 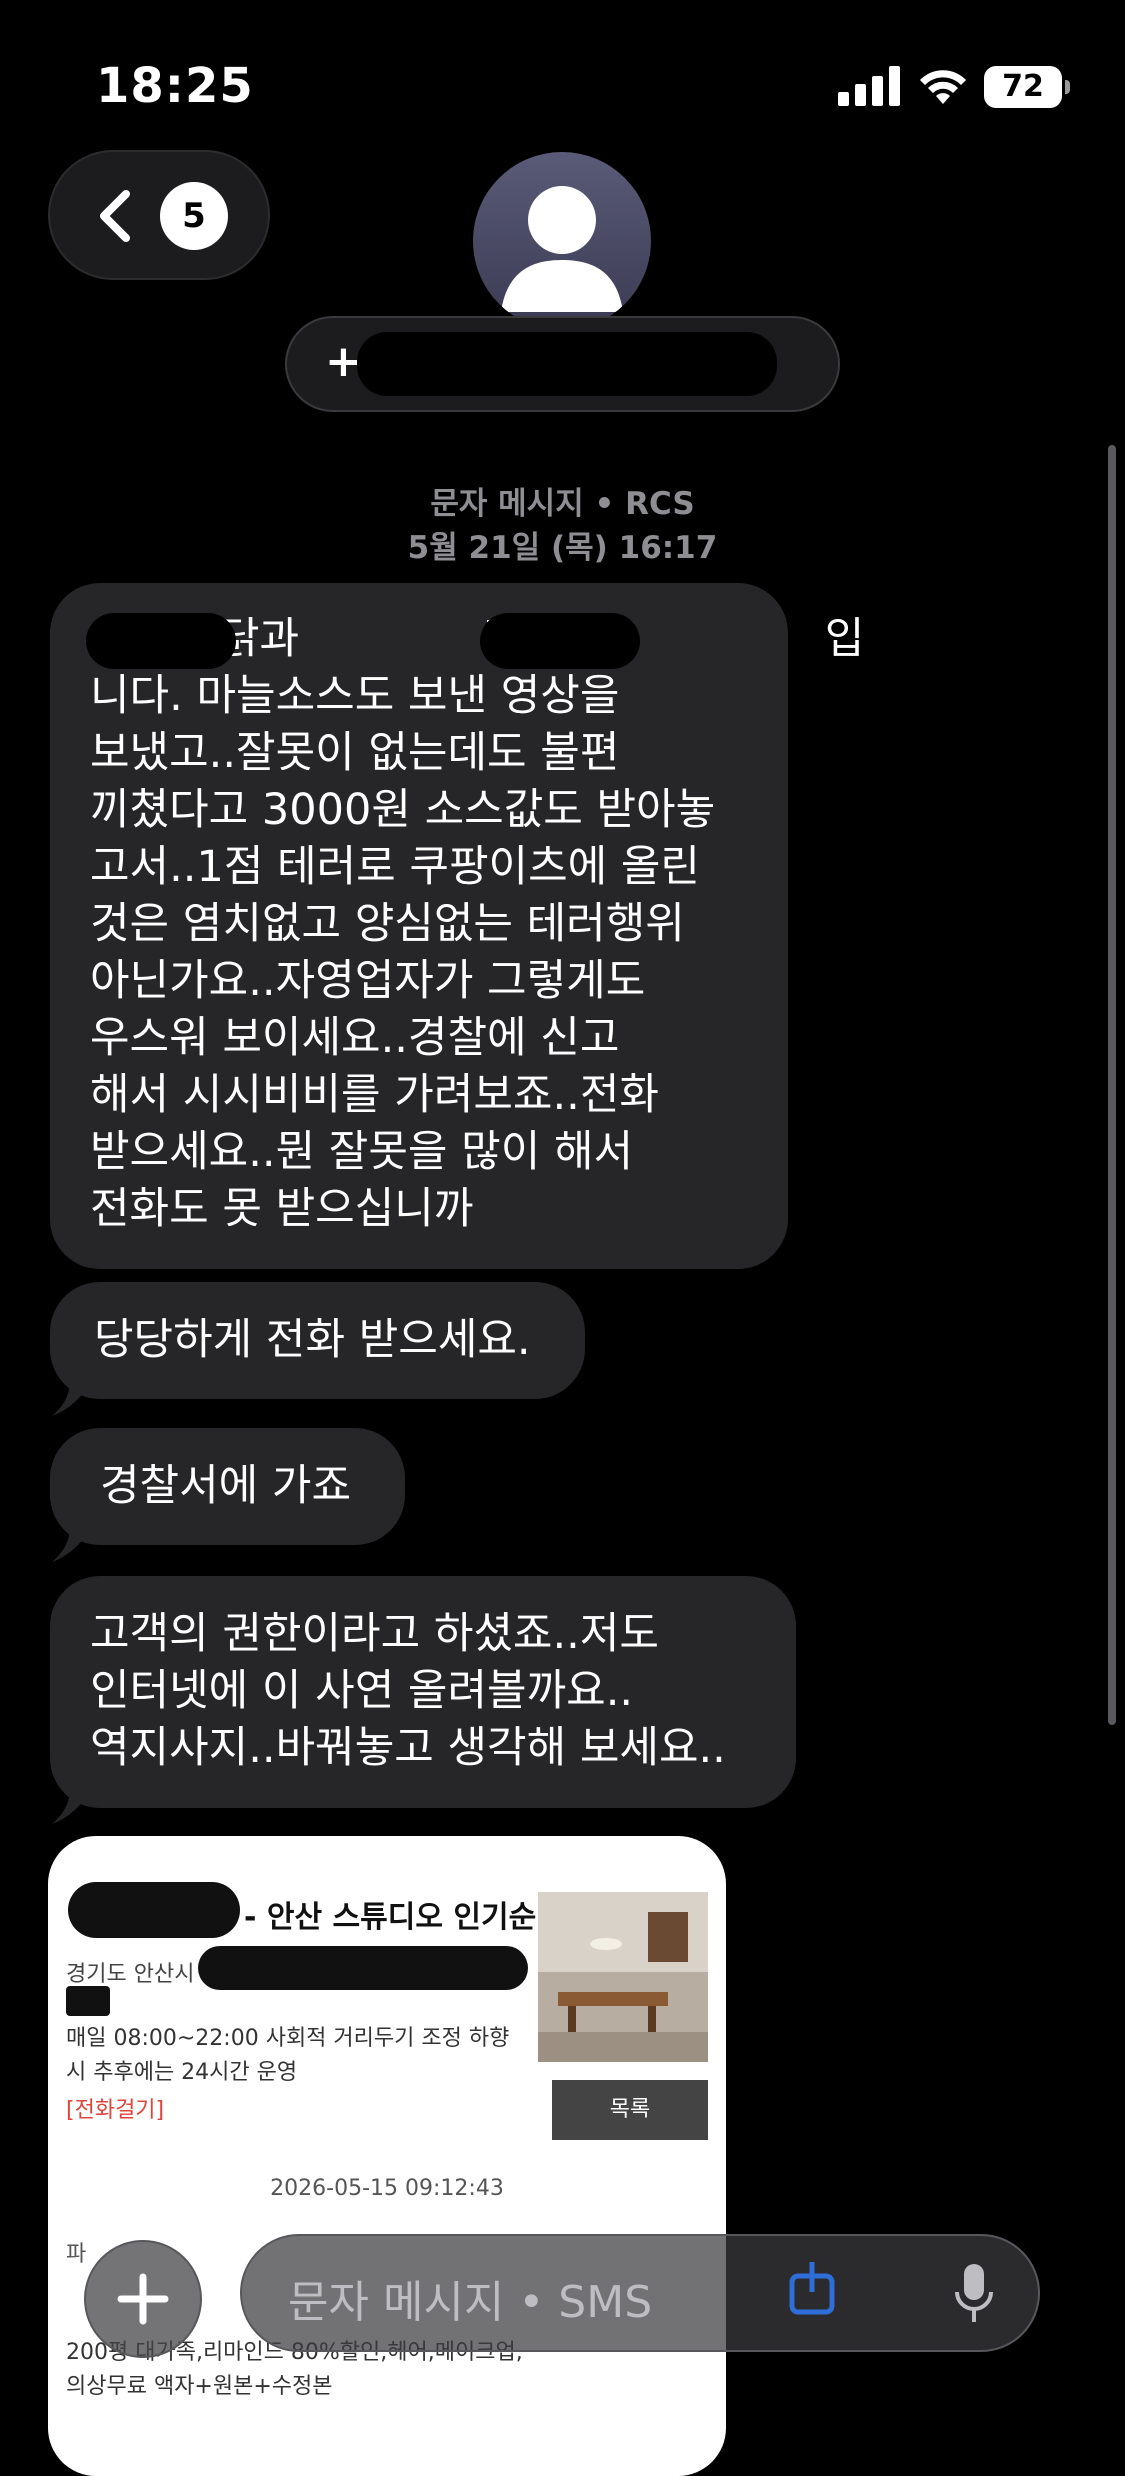 What do you see at coordinates (115, 2108) in the screenshot?
I see `call-link: [전화걸기]` at bounding box center [115, 2108].